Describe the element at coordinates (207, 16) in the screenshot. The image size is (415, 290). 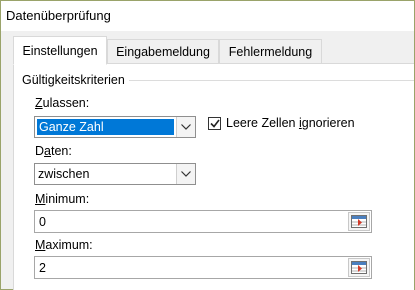
I see `title-bar: Datenüberprüfung` at that location.